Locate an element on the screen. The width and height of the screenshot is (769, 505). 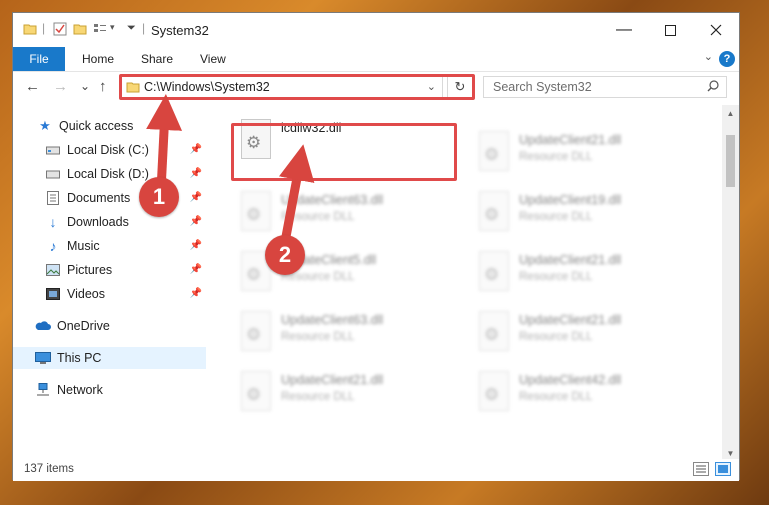
step-2-badge: 2 is located at coordinates (285, 255).